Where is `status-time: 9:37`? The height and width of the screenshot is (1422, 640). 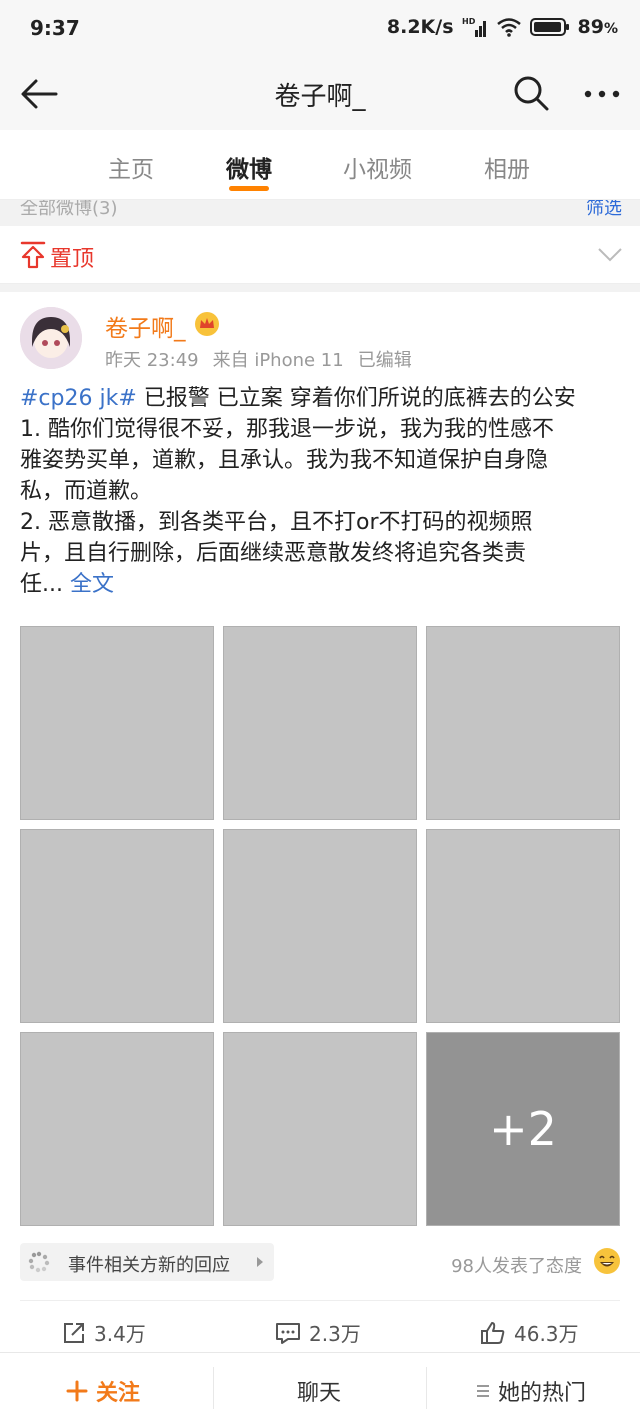 status-time: 9:37 is located at coordinates (55, 28).